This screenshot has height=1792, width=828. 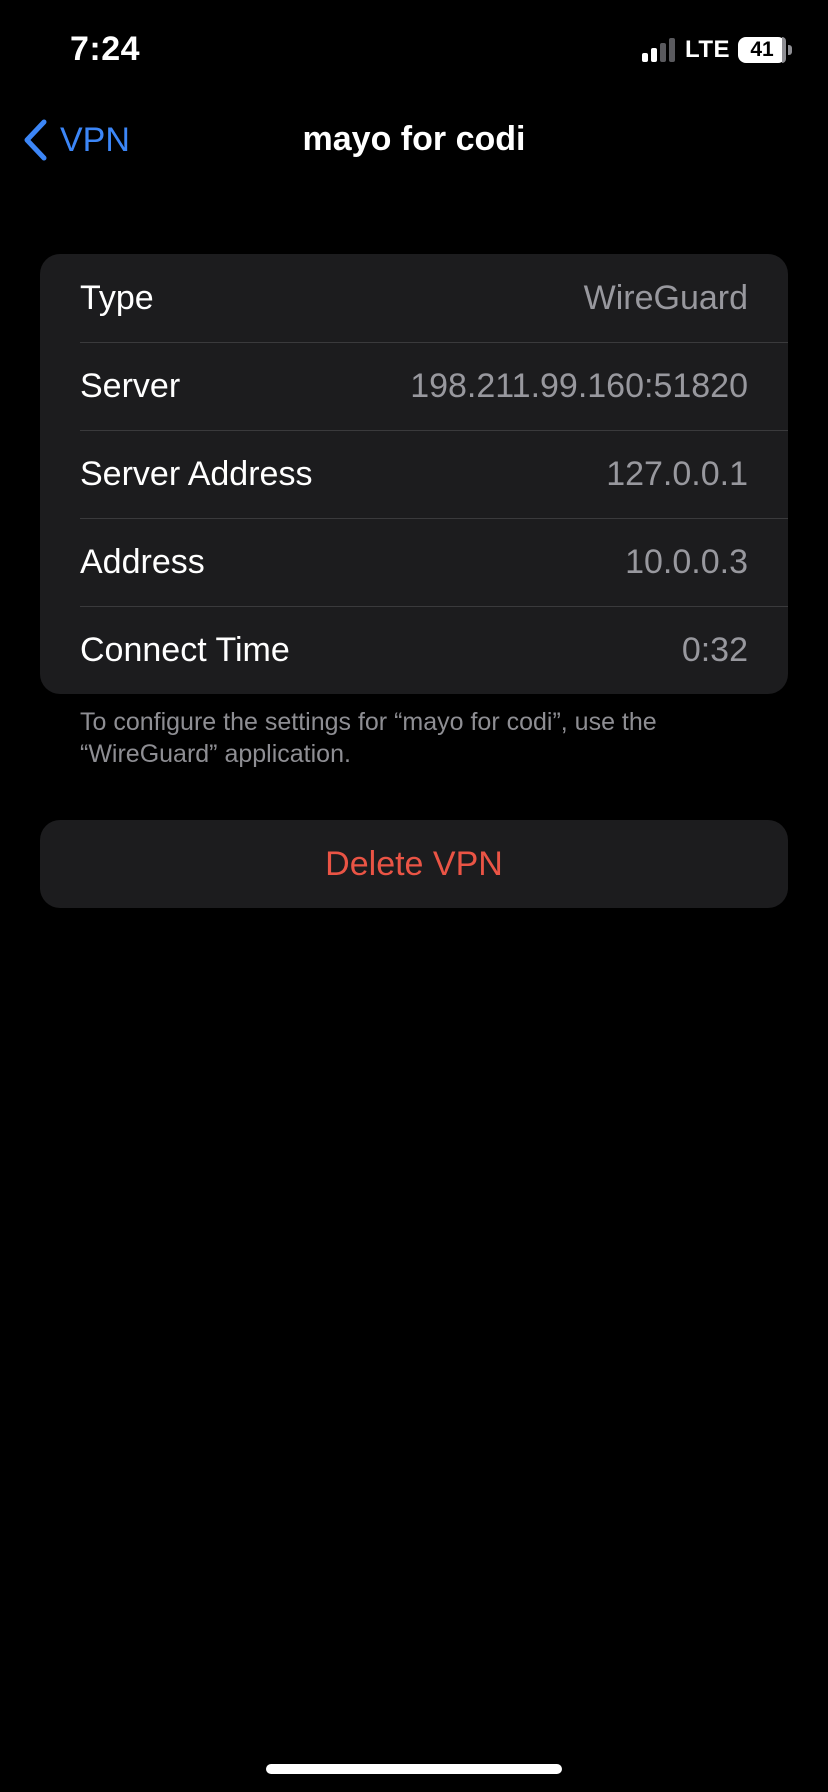 I want to click on page-title: mayo for codi, so click(x=414, y=139).